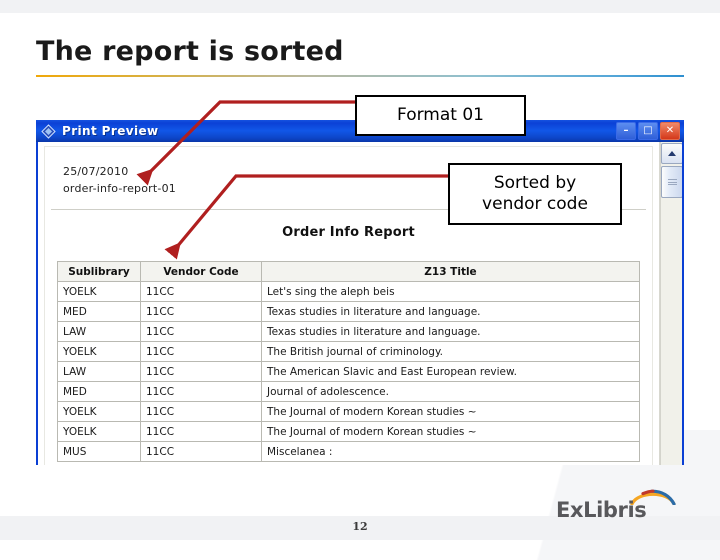  I want to click on report-heading: Order Info Report, so click(348, 232).